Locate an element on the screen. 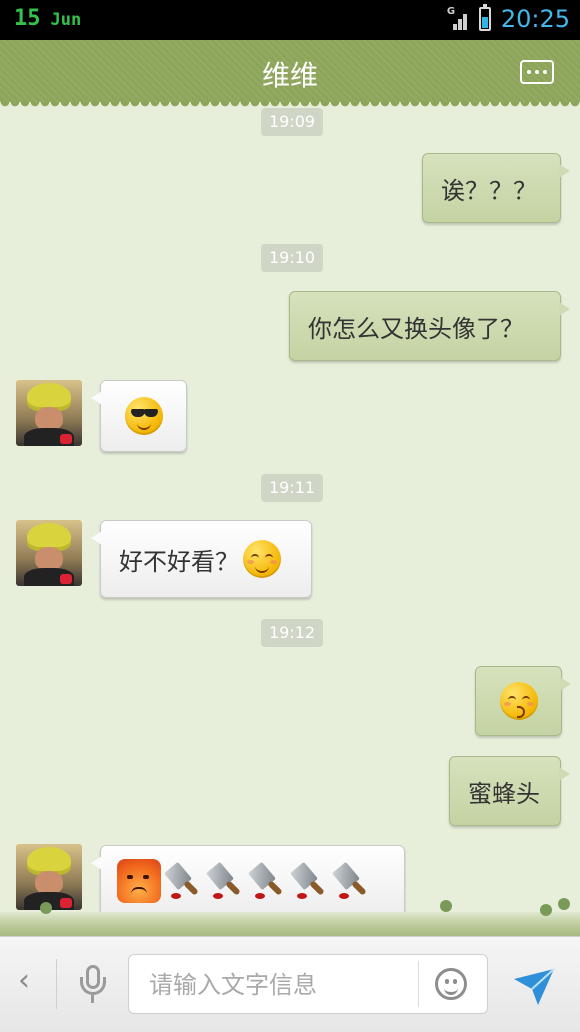 The width and height of the screenshot is (580, 1032). microphone-icon is located at coordinates (93, 985).